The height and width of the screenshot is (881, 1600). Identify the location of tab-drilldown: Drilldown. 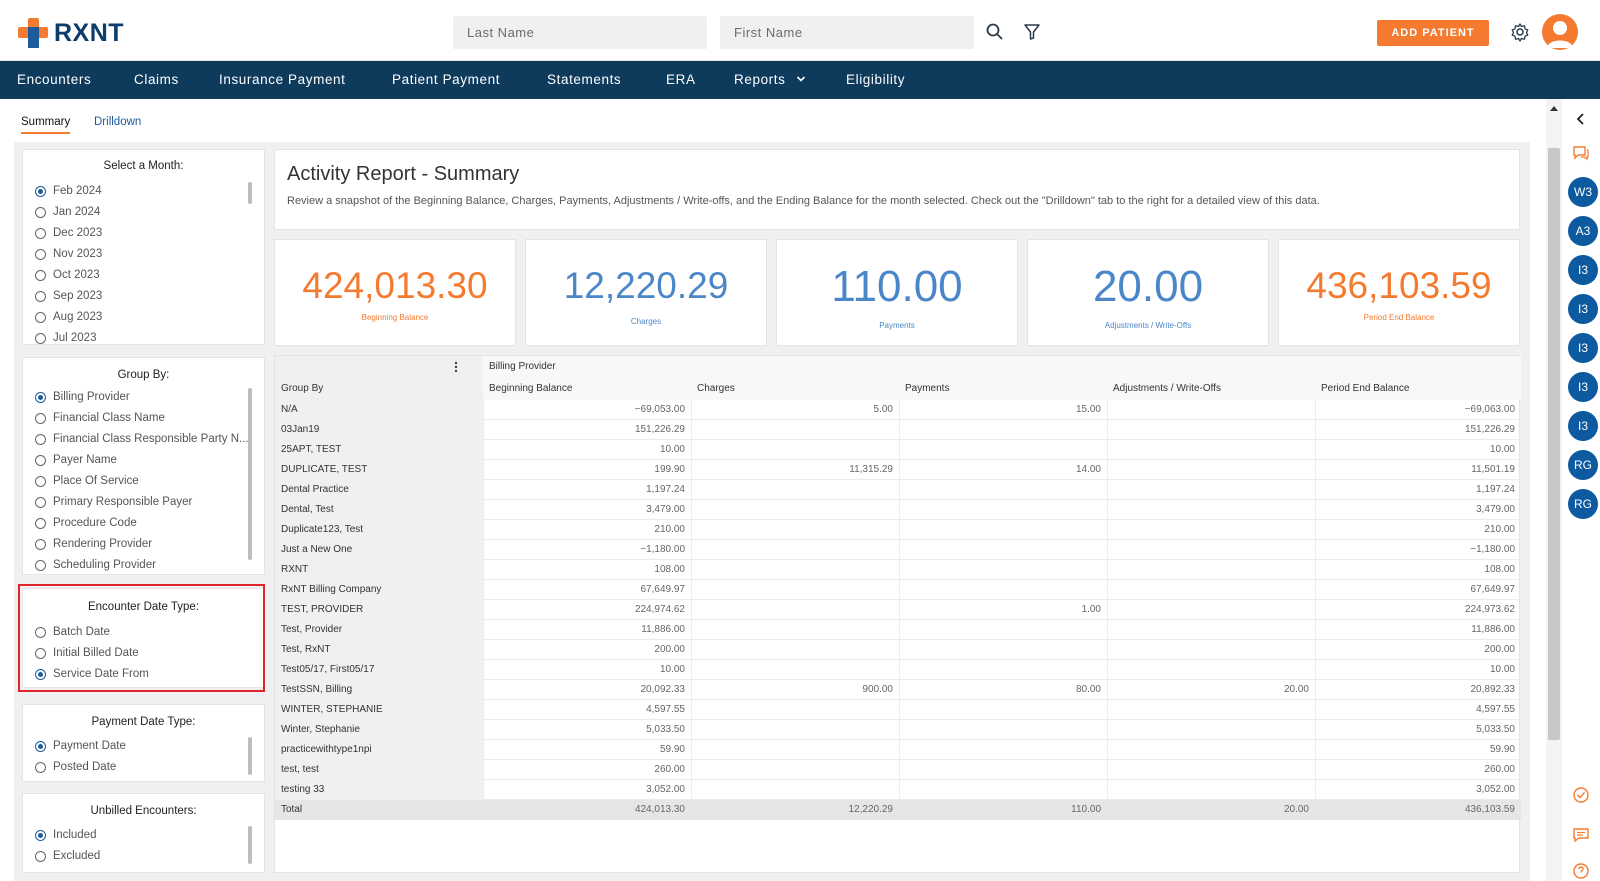
(117, 122).